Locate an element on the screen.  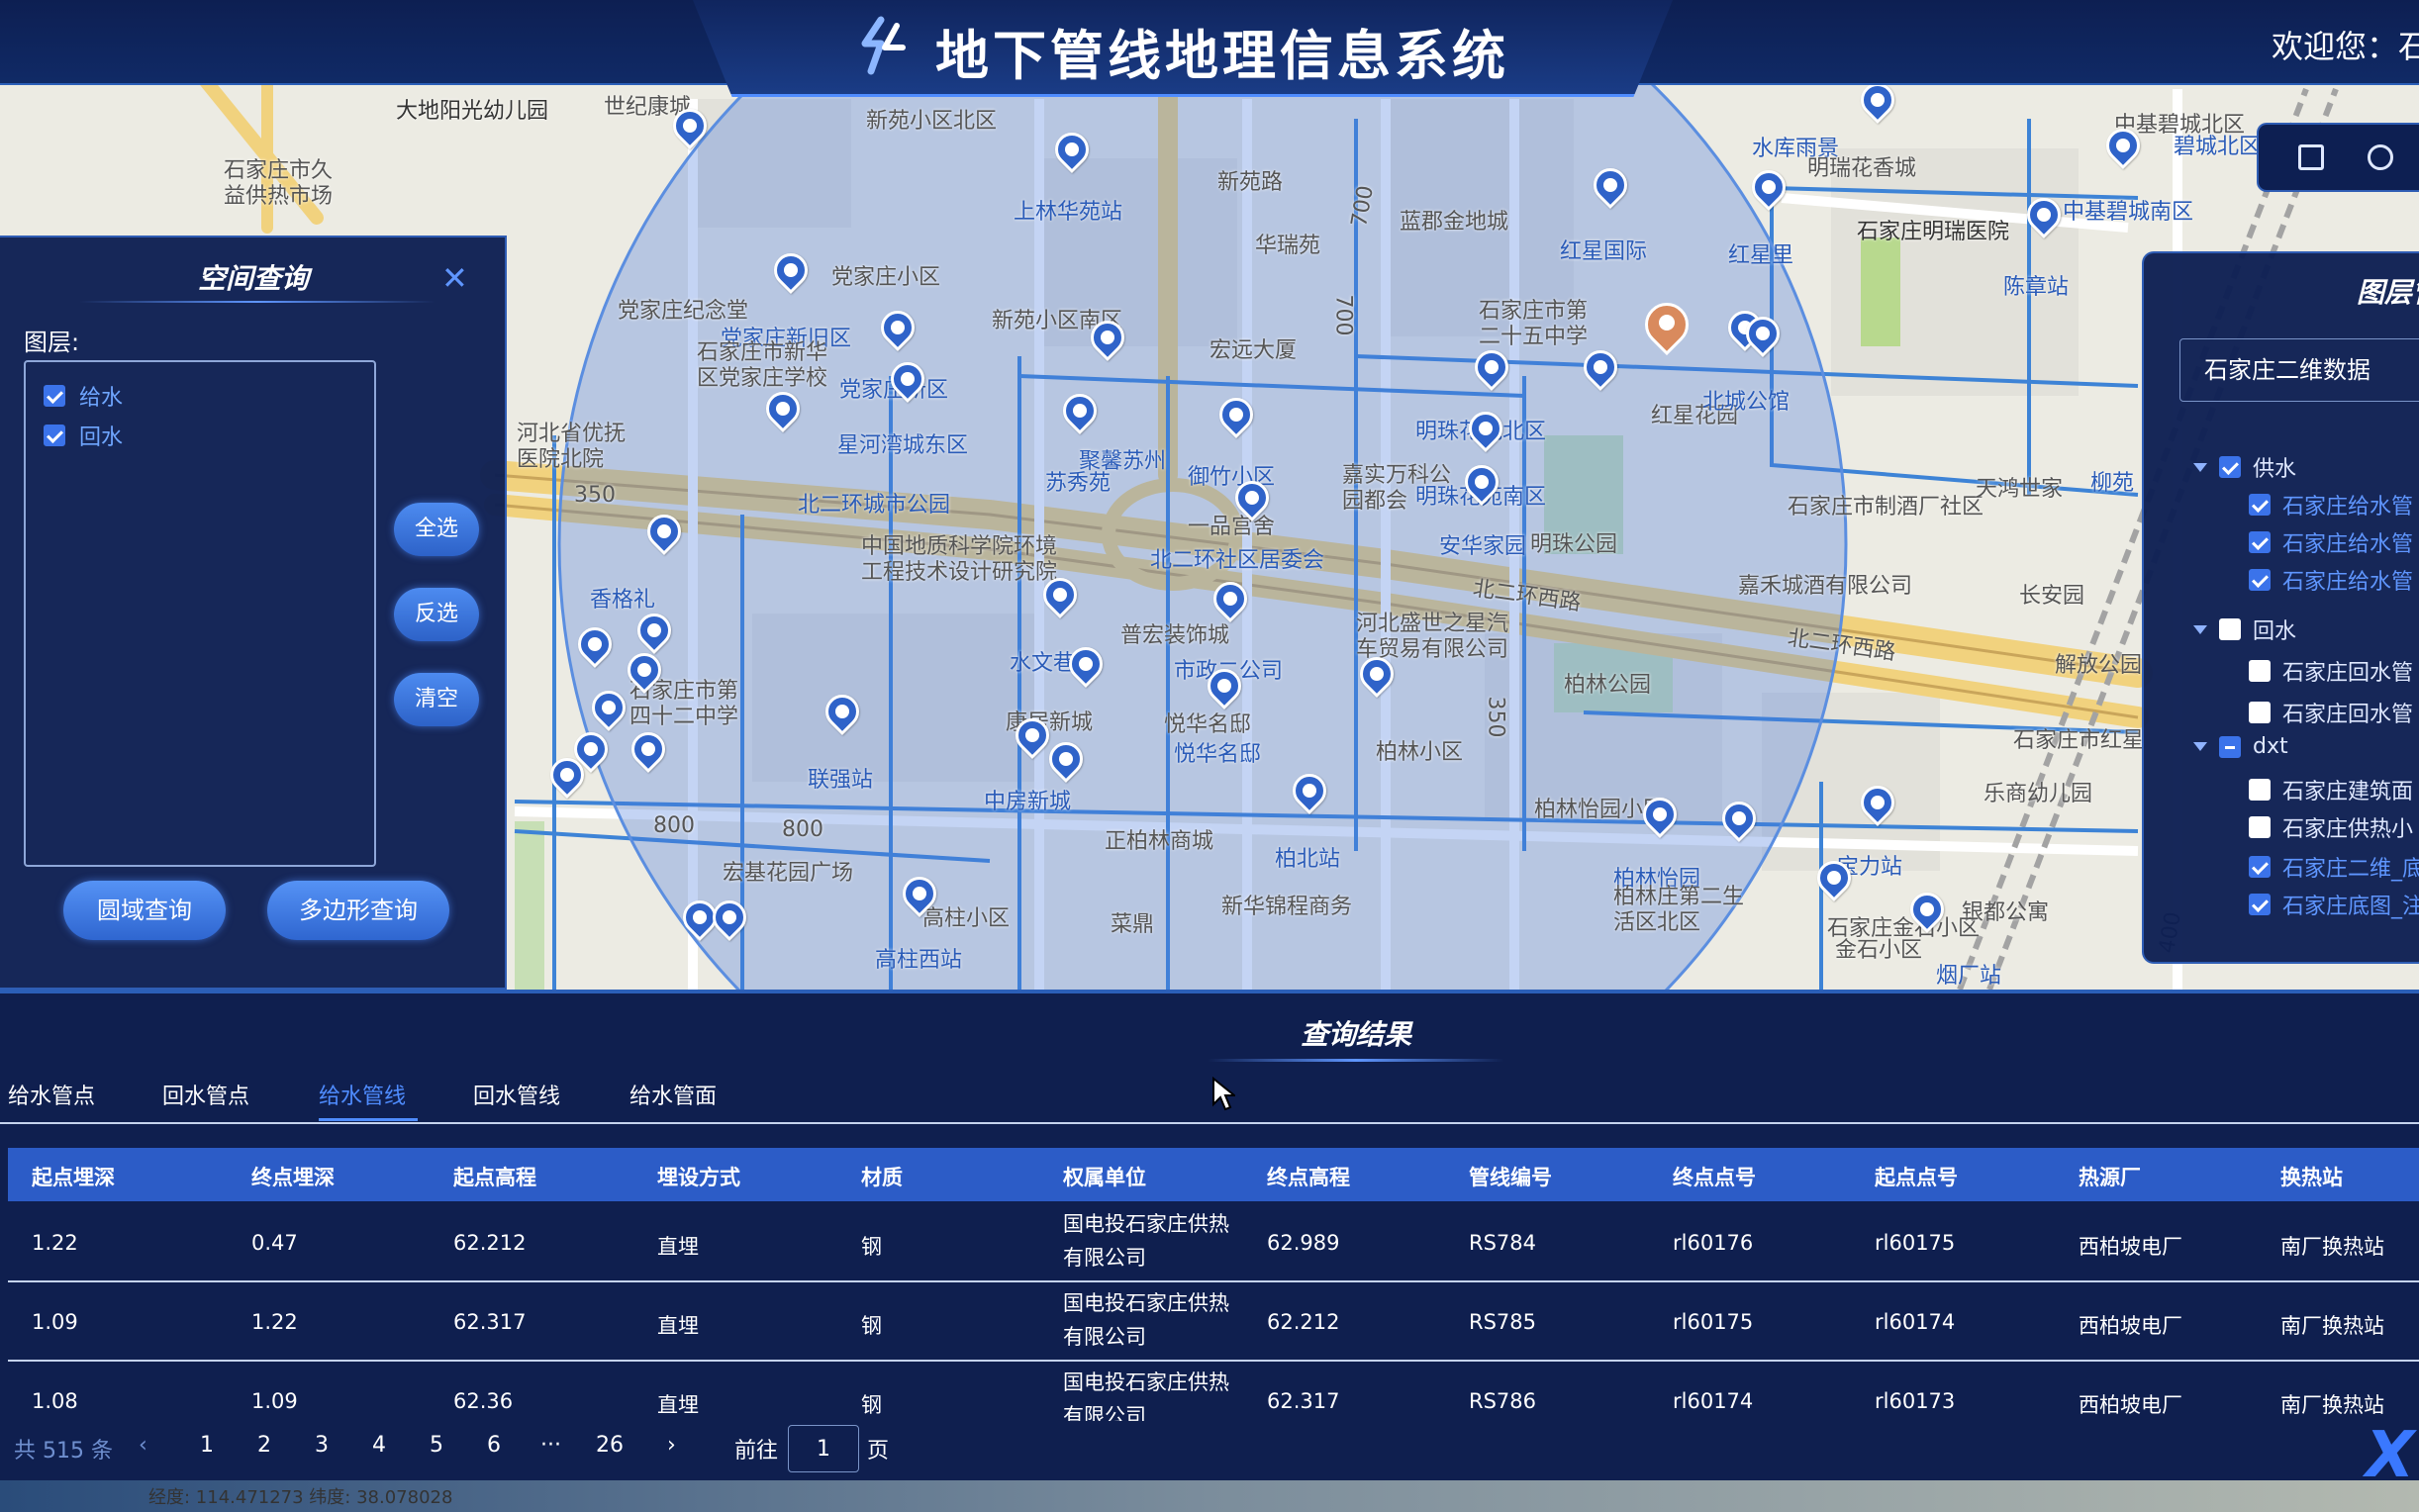
column-header: 管线编号 is located at coordinates (1510, 1176).